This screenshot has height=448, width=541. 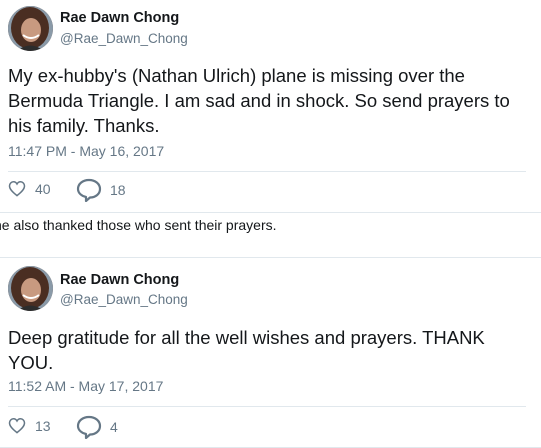 What do you see at coordinates (43, 425) in the screenshot?
I see `like-count: 13` at bounding box center [43, 425].